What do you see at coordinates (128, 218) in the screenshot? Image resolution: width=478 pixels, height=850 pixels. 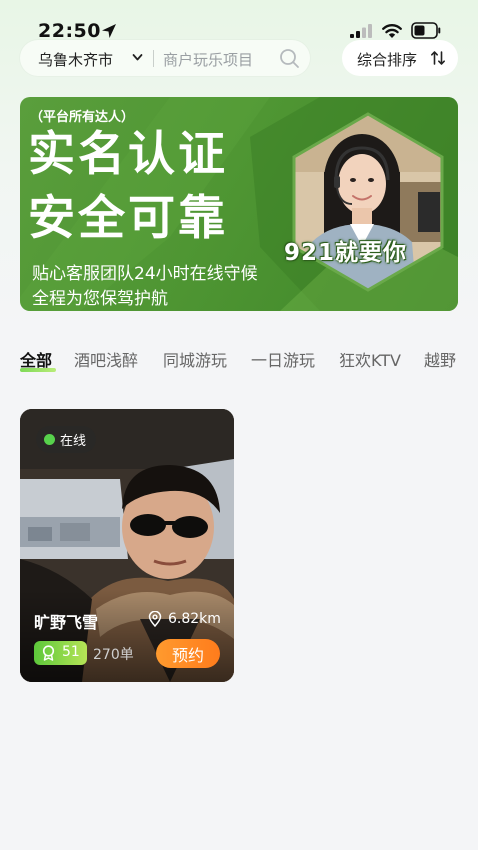 I see `banner-headline-line2: 安全可靠` at bounding box center [128, 218].